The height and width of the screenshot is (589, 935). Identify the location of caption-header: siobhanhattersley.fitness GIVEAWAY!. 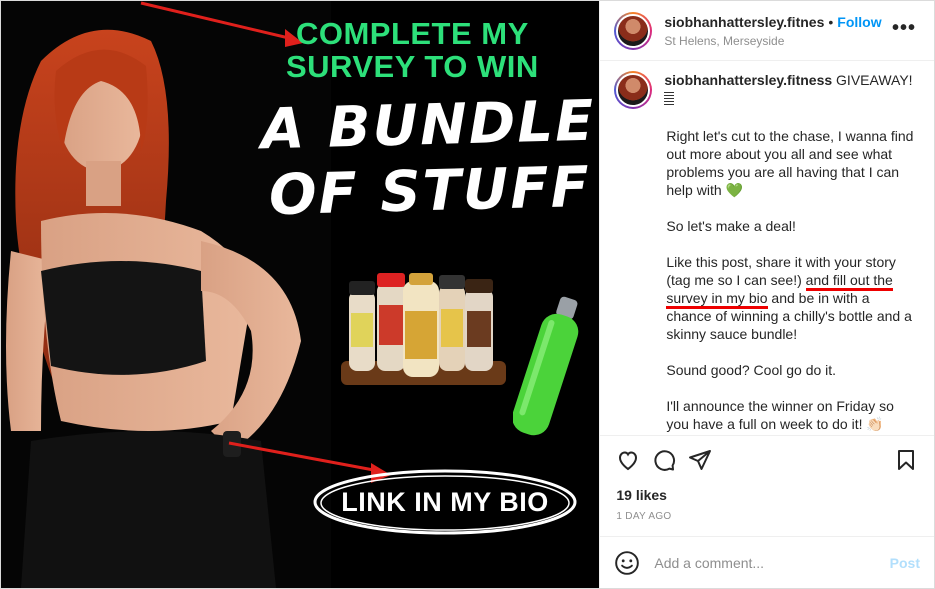
(766, 90).